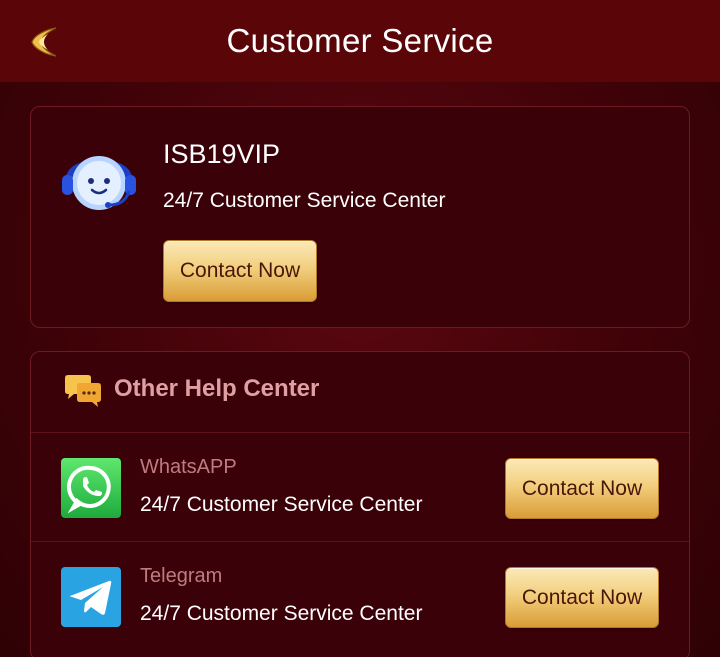 Image resolution: width=720 pixels, height=657 pixels. Describe the element at coordinates (188, 467) in the screenshot. I see `app-name: WhatsAPP` at that location.